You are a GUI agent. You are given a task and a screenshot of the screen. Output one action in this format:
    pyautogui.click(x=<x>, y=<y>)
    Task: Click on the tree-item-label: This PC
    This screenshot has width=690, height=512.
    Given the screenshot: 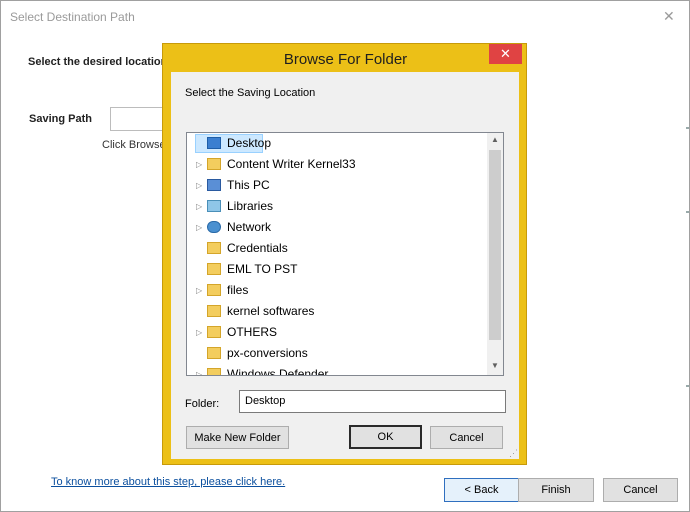 What is the action you would take?
    pyautogui.click(x=248, y=185)
    